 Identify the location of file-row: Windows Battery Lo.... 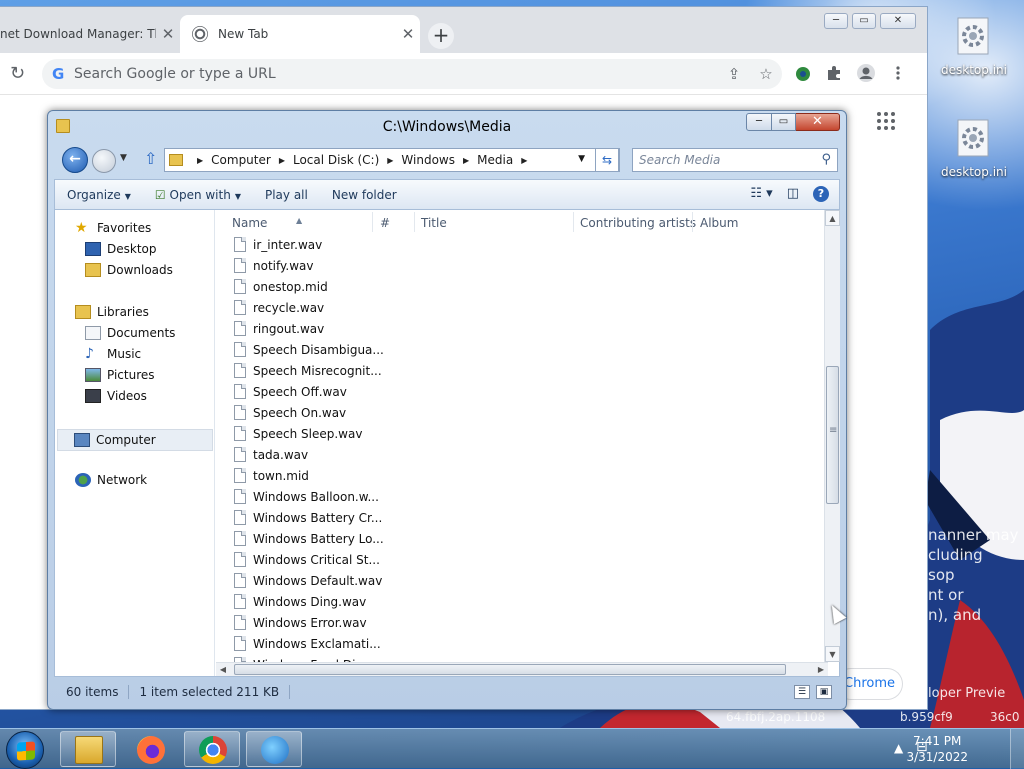
(309, 538).